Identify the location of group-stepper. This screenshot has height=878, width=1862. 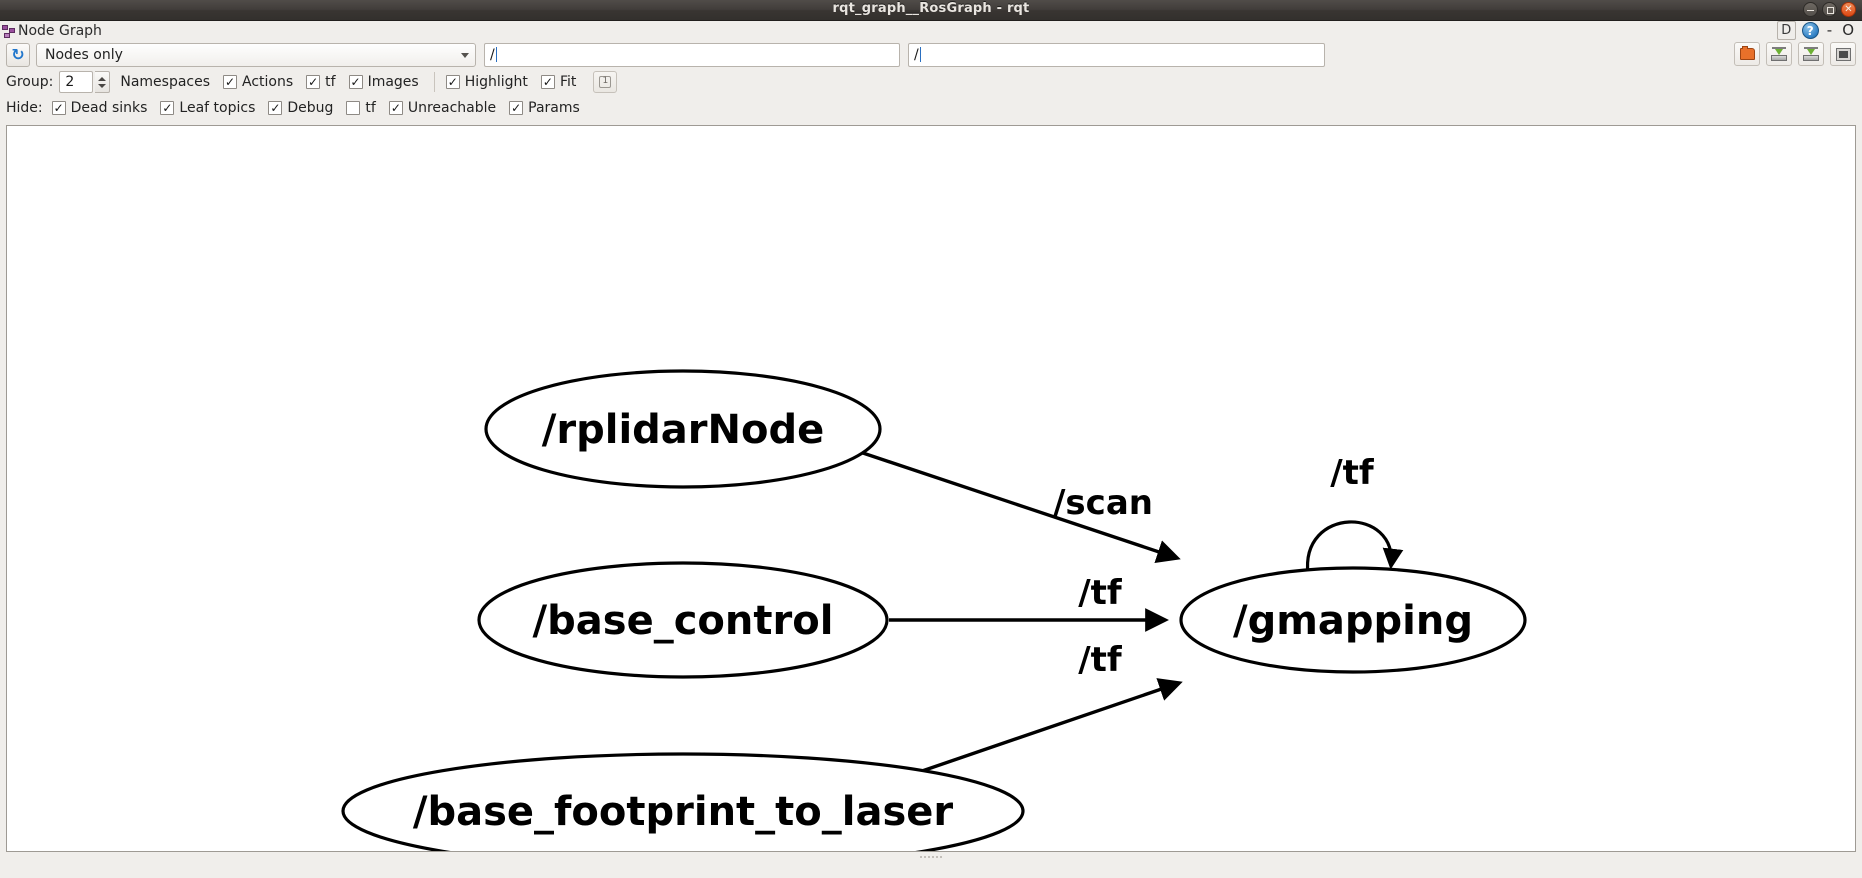
(102, 82).